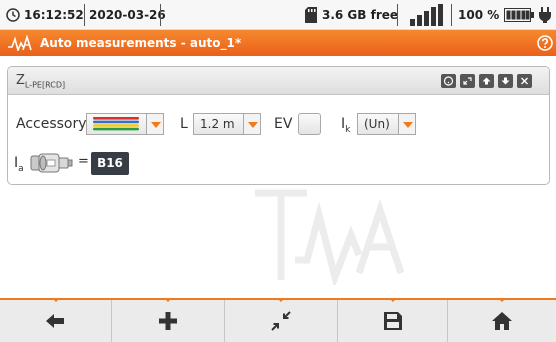 This screenshot has width=556, height=342. What do you see at coordinates (252, 124) in the screenshot?
I see `length-dropdown-arrow` at bounding box center [252, 124].